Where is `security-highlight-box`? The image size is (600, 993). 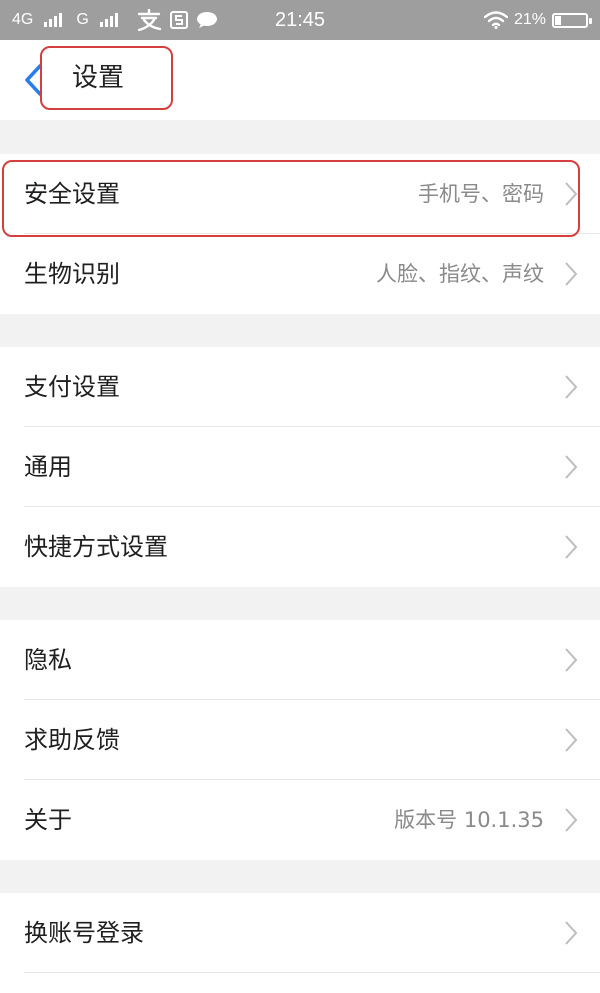 security-highlight-box is located at coordinates (291, 198).